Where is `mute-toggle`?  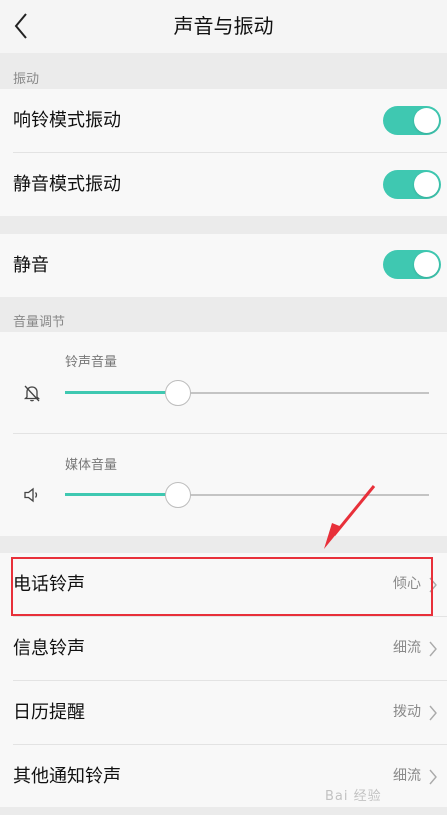 mute-toggle is located at coordinates (412, 264).